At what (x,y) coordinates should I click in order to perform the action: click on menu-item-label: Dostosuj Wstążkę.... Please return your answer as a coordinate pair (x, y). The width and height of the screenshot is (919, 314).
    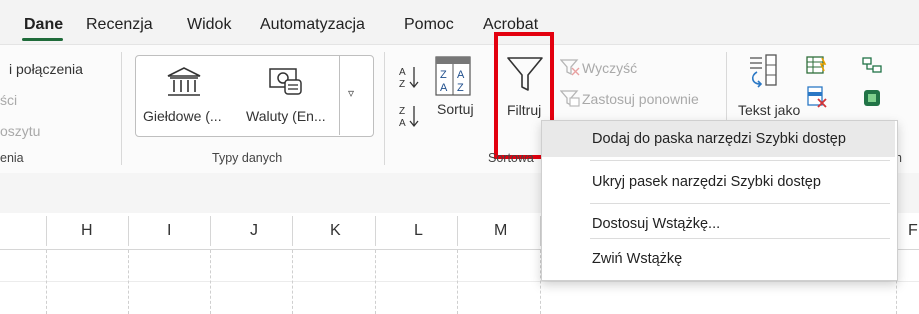
    Looking at the image, I should click on (656, 224).